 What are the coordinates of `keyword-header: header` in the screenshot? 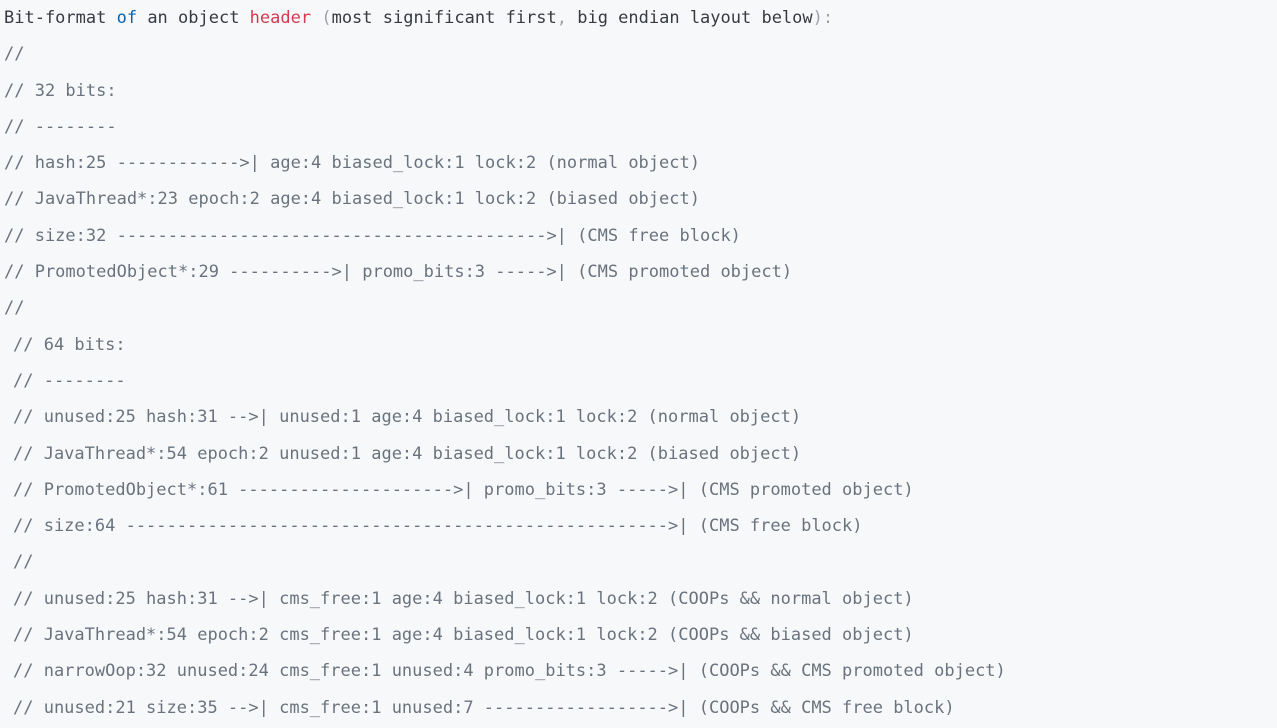 It's located at (280, 18).